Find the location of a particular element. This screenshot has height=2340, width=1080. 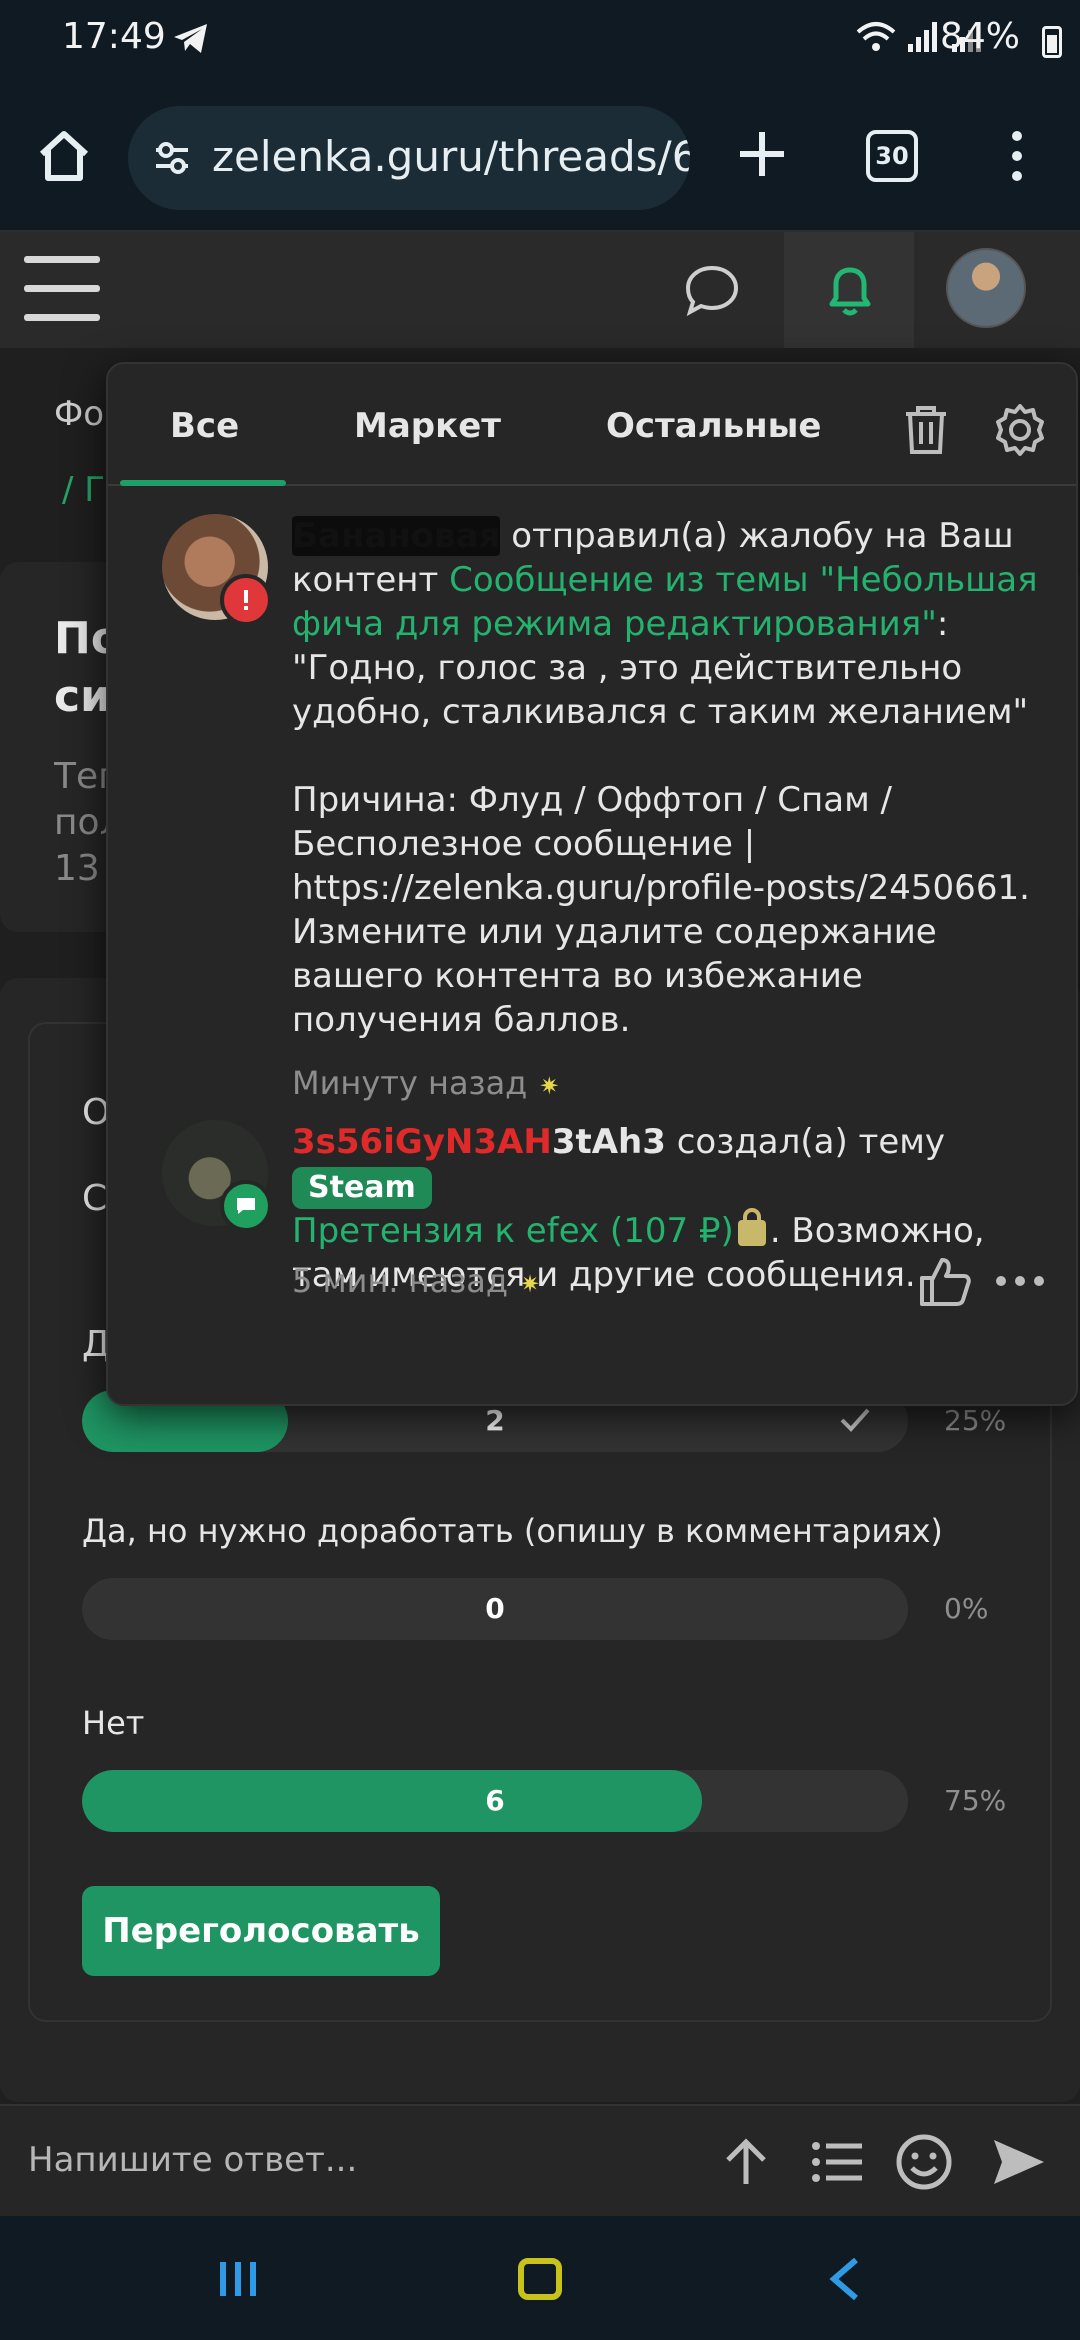

bell-icon is located at coordinates (850, 291).